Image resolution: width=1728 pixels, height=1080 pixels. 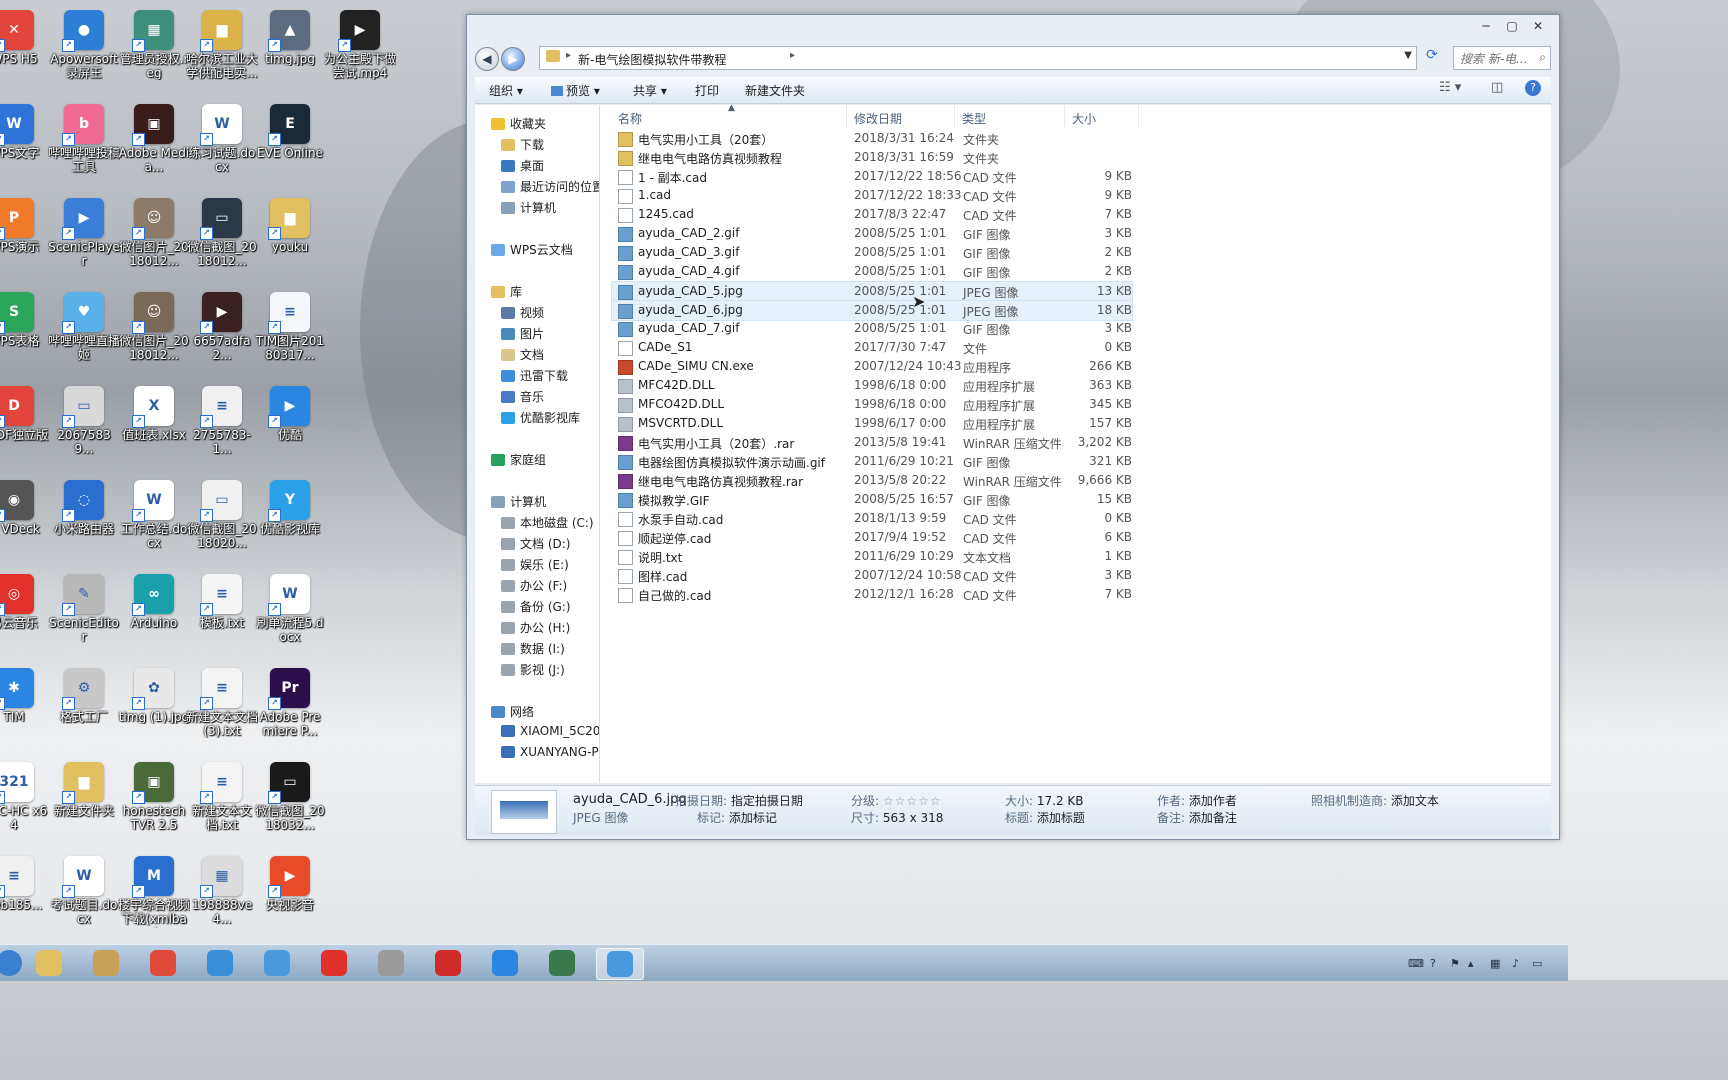 I want to click on taskbar-network, so click(x=220, y=963).